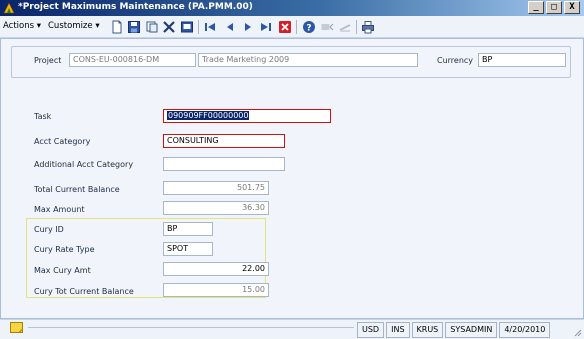  I want to click on max-cury-amt-field: 22.00, so click(216, 269).